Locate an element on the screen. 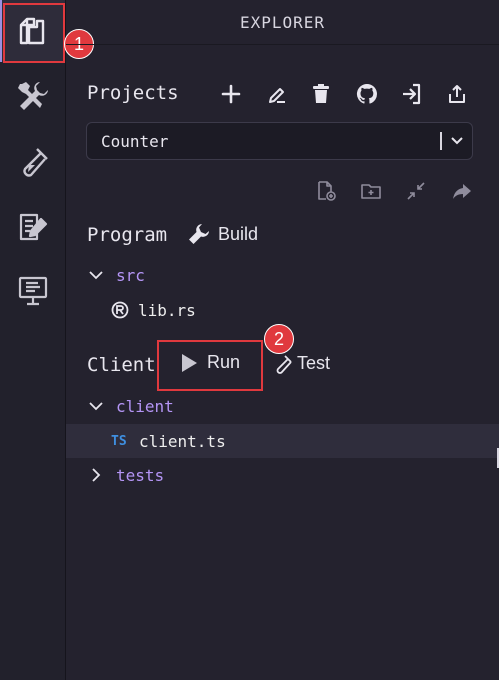 The height and width of the screenshot is (680, 499). activity-explorer-button is located at coordinates (32, 31).